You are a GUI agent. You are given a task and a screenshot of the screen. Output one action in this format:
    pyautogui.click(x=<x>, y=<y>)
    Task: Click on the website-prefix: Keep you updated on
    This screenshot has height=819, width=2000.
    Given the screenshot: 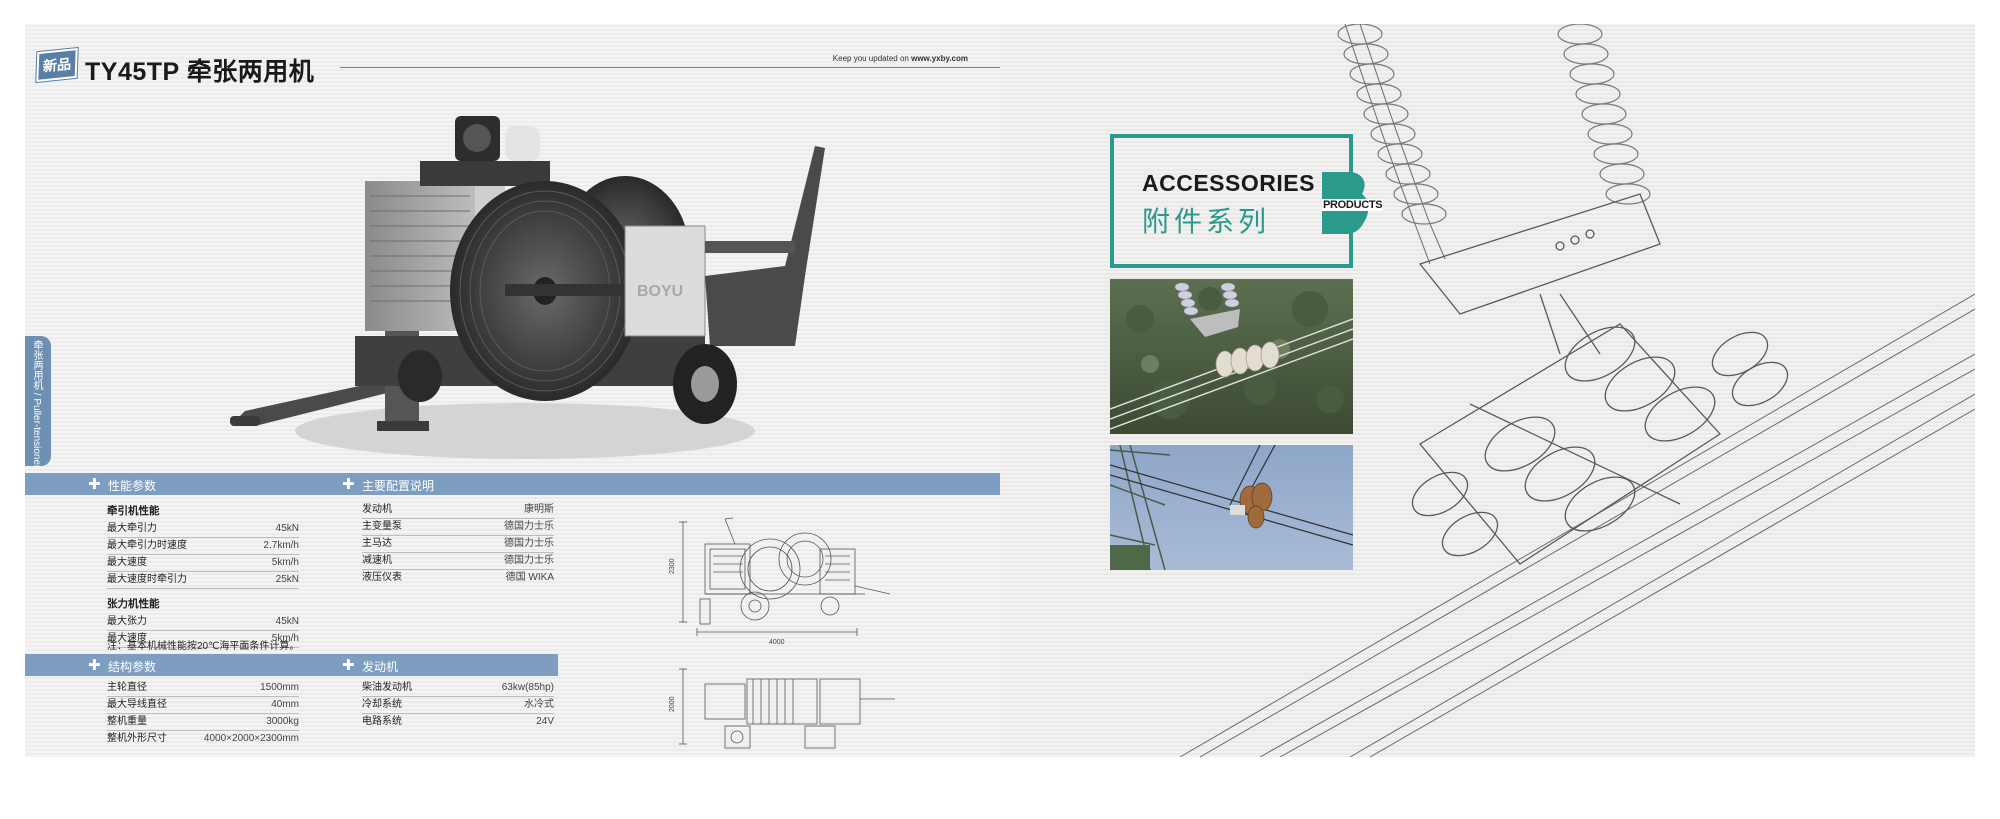 What is the action you would take?
    pyautogui.click(x=870, y=58)
    